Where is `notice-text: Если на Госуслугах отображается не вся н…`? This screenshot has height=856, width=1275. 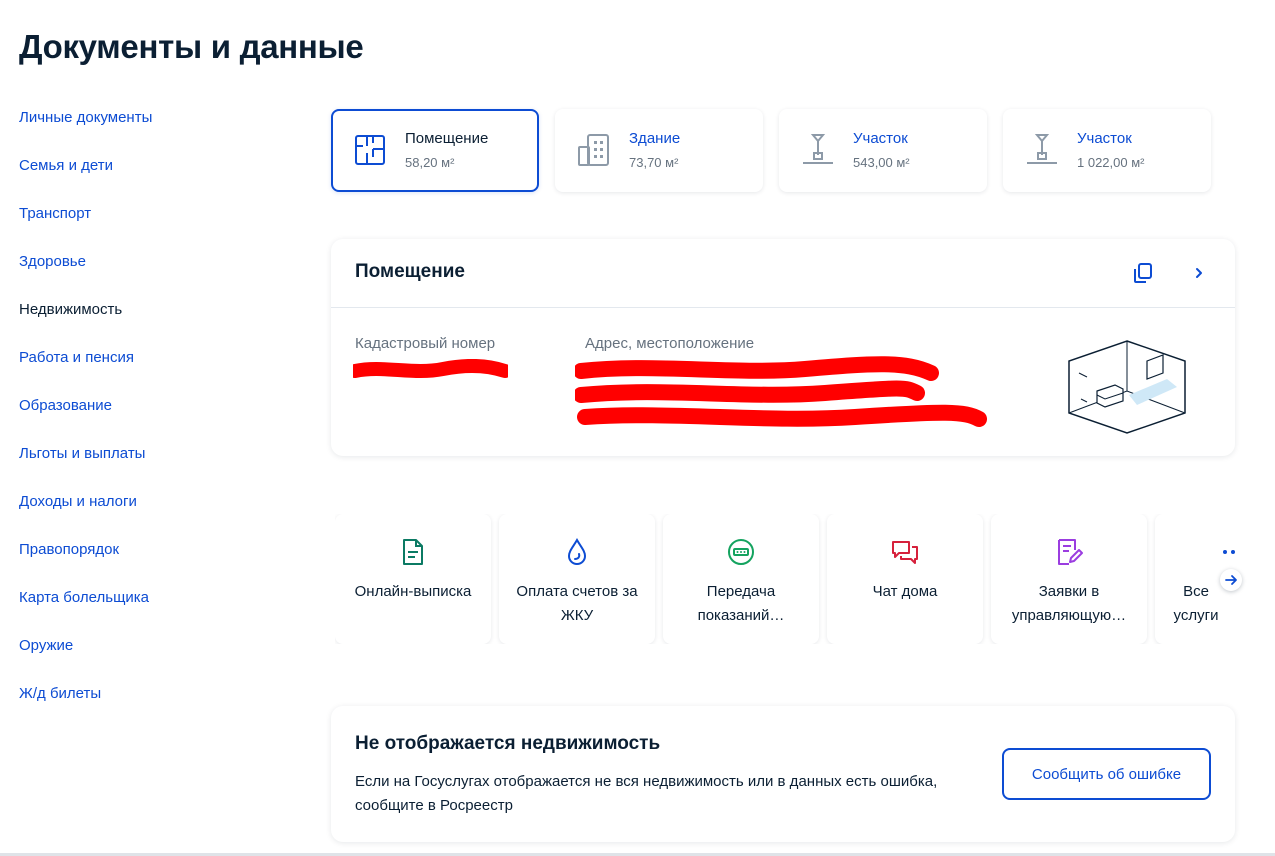
notice-text: Если на Госуслугах отображается не вся н… is located at coordinates (646, 793).